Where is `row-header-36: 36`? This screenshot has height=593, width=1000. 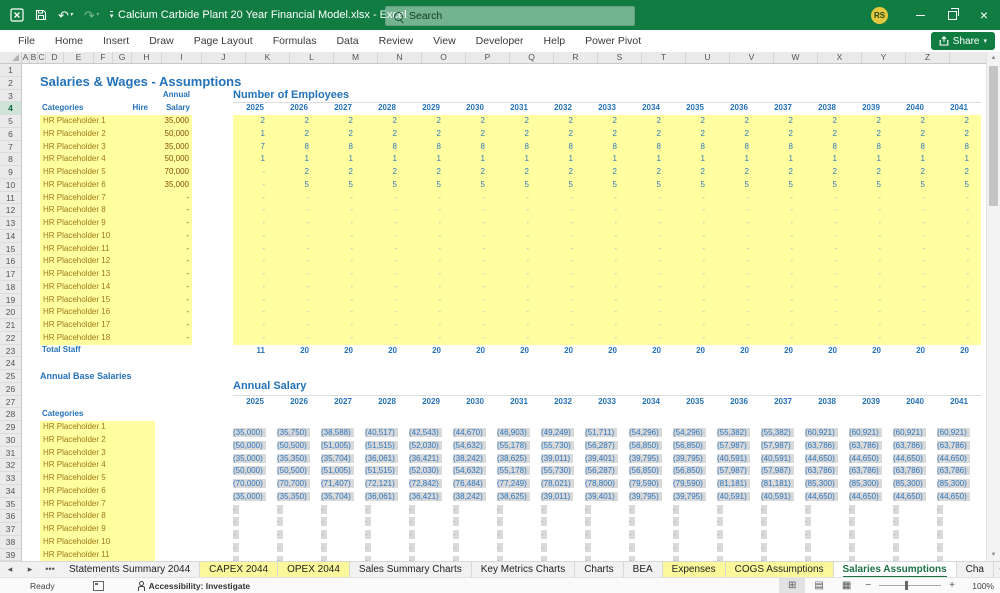 row-header-36: 36 is located at coordinates (10, 516).